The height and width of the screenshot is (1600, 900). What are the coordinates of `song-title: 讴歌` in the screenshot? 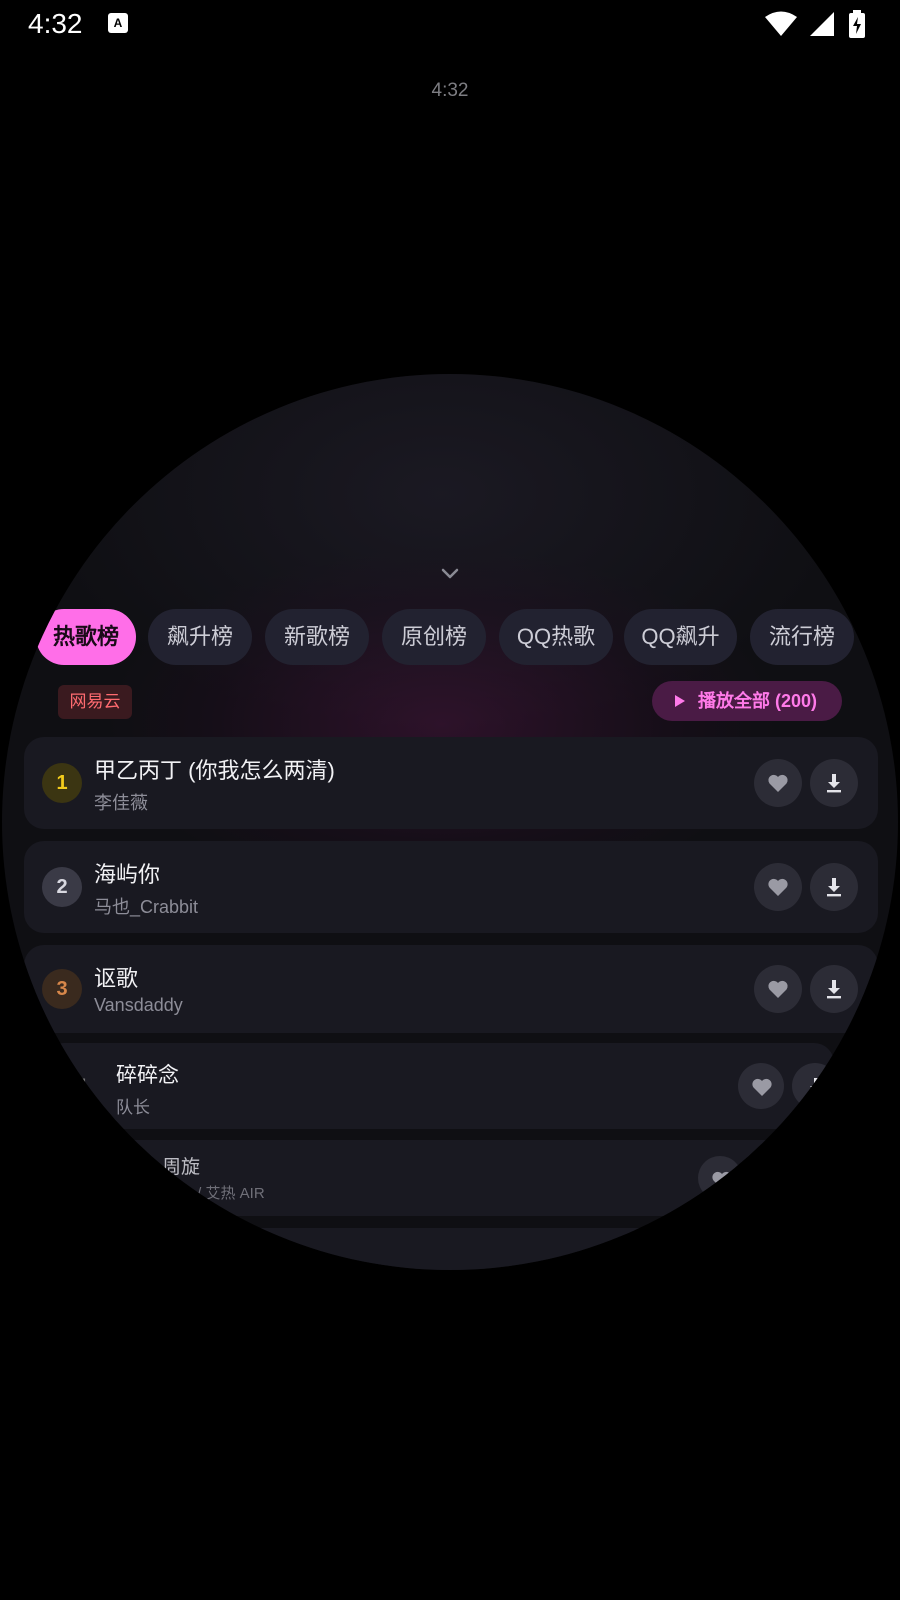 It's located at (116, 978).